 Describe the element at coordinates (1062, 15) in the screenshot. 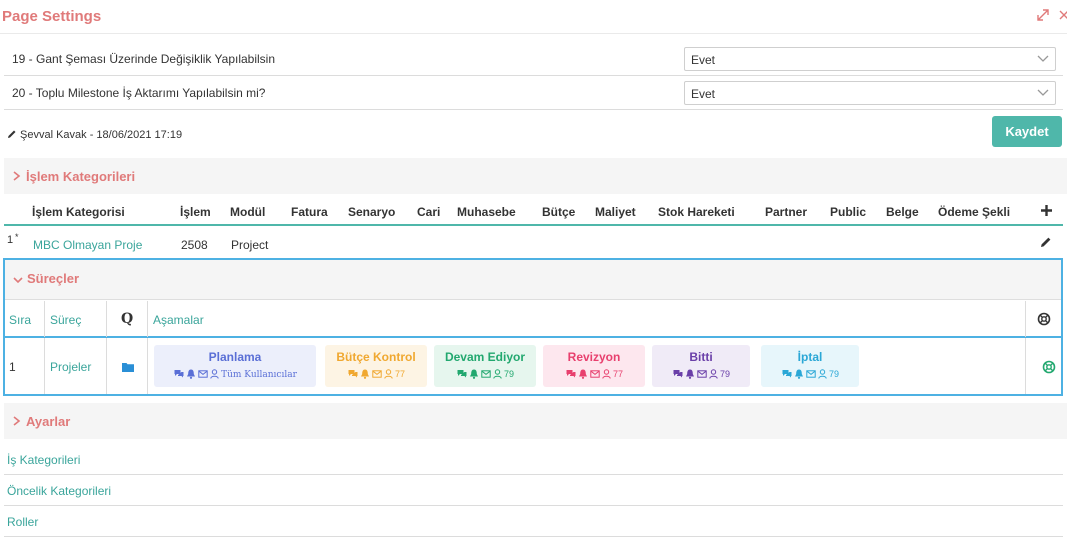

I see `close-icon` at that location.